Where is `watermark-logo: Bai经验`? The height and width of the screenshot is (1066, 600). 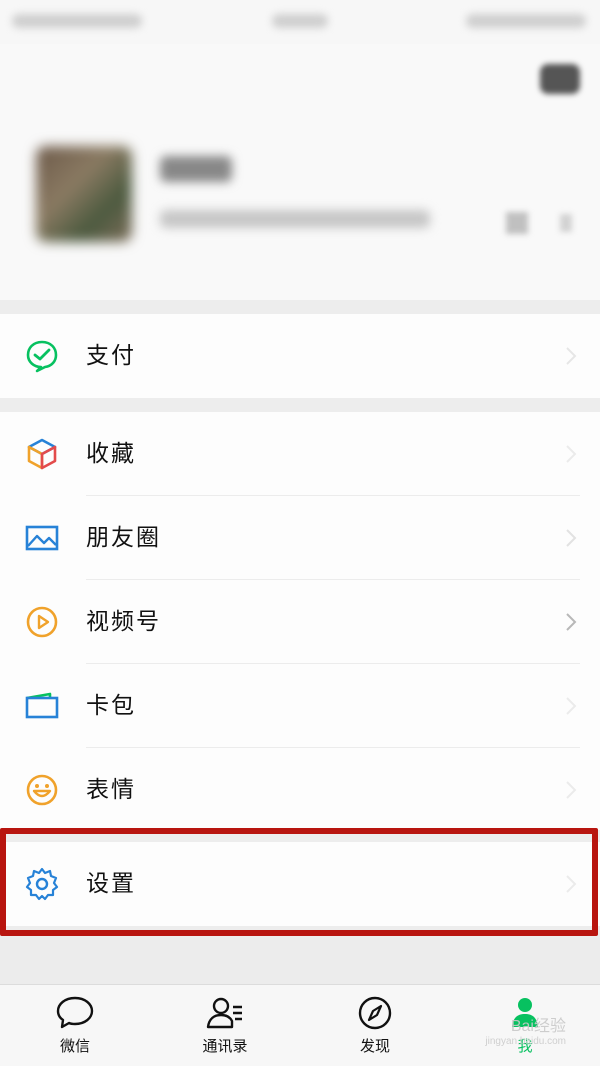
watermark-logo: Bai经验 is located at coordinates (538, 1026).